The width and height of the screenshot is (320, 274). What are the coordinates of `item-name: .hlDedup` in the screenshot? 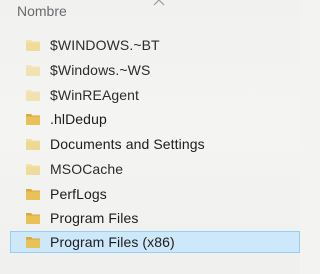 It's located at (78, 119).